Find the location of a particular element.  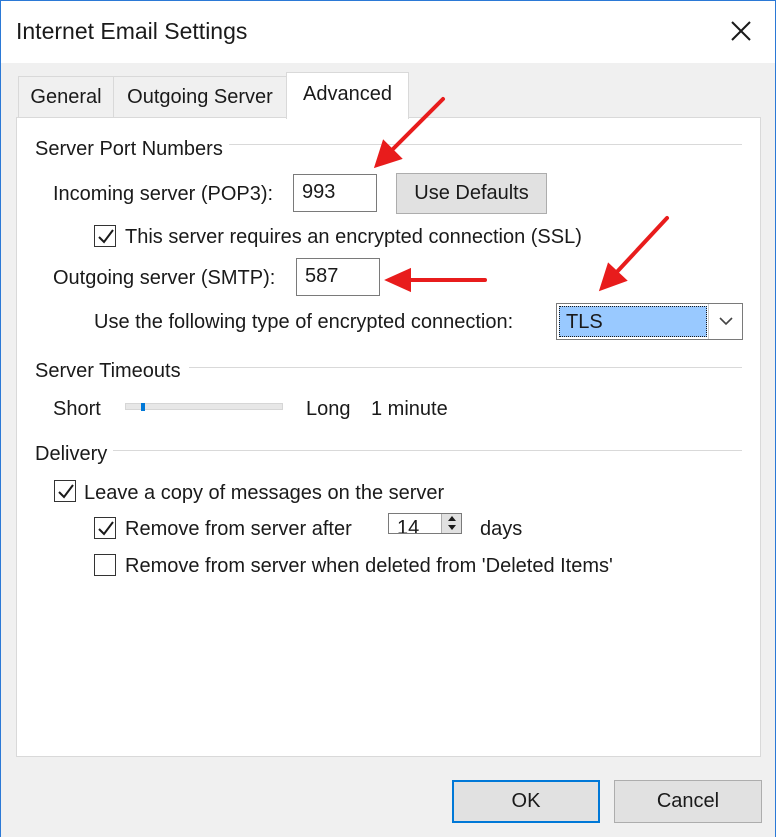

remove-after-label: Remove from server after is located at coordinates (238, 529).